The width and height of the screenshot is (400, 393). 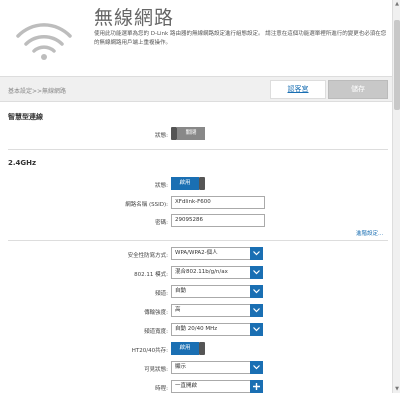 What do you see at coordinates (156, 370) in the screenshot?
I see `visibility-label: 可見狀態:` at bounding box center [156, 370].